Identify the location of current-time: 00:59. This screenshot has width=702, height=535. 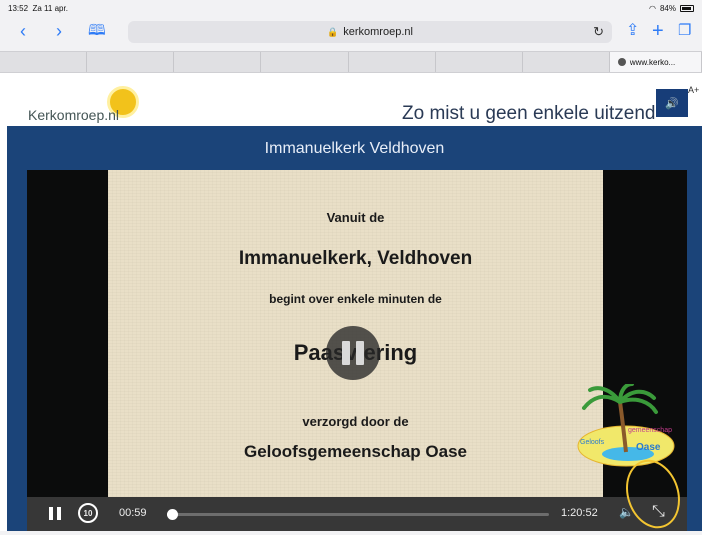
(133, 513).